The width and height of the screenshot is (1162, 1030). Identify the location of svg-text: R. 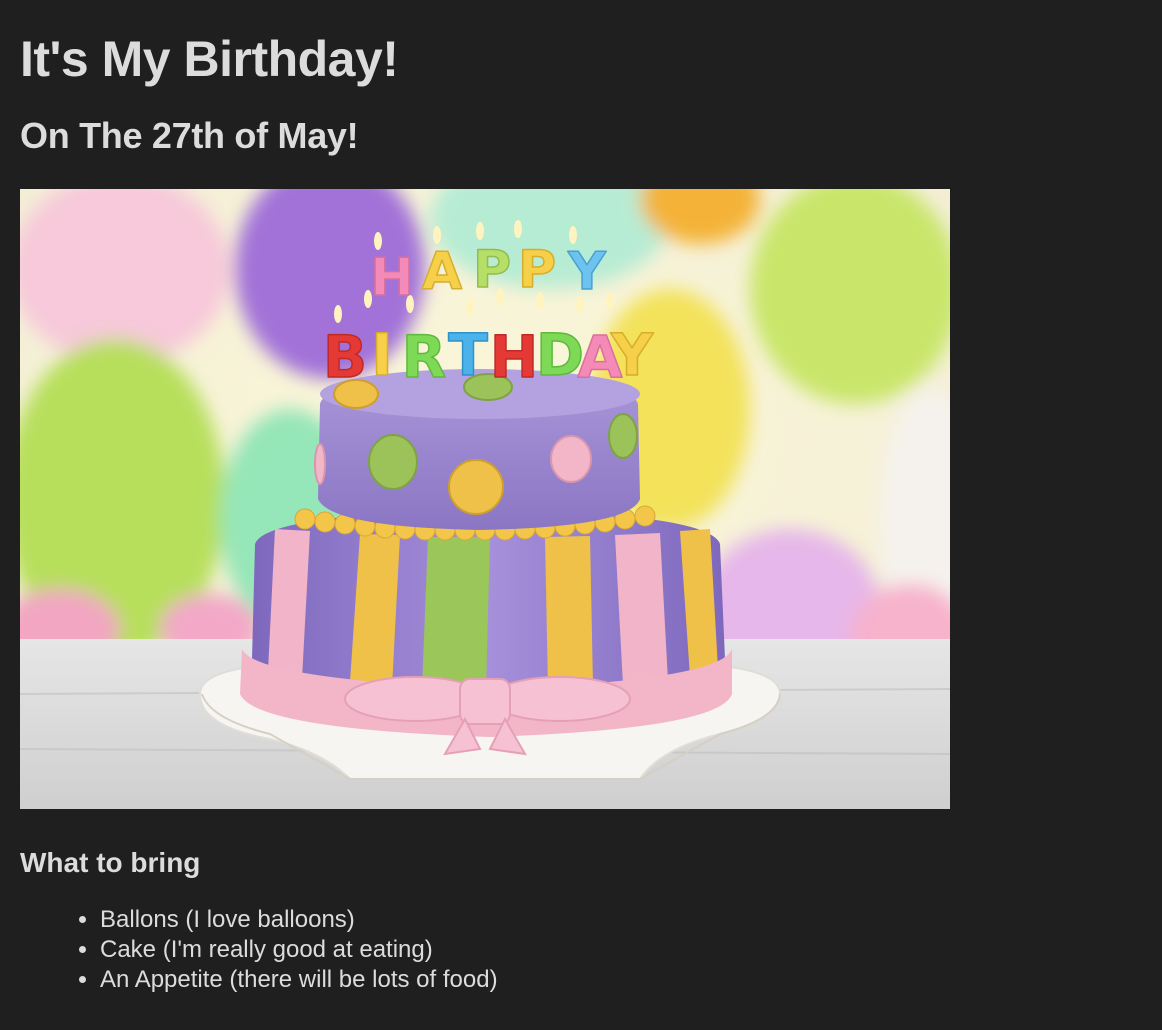
(424, 357).